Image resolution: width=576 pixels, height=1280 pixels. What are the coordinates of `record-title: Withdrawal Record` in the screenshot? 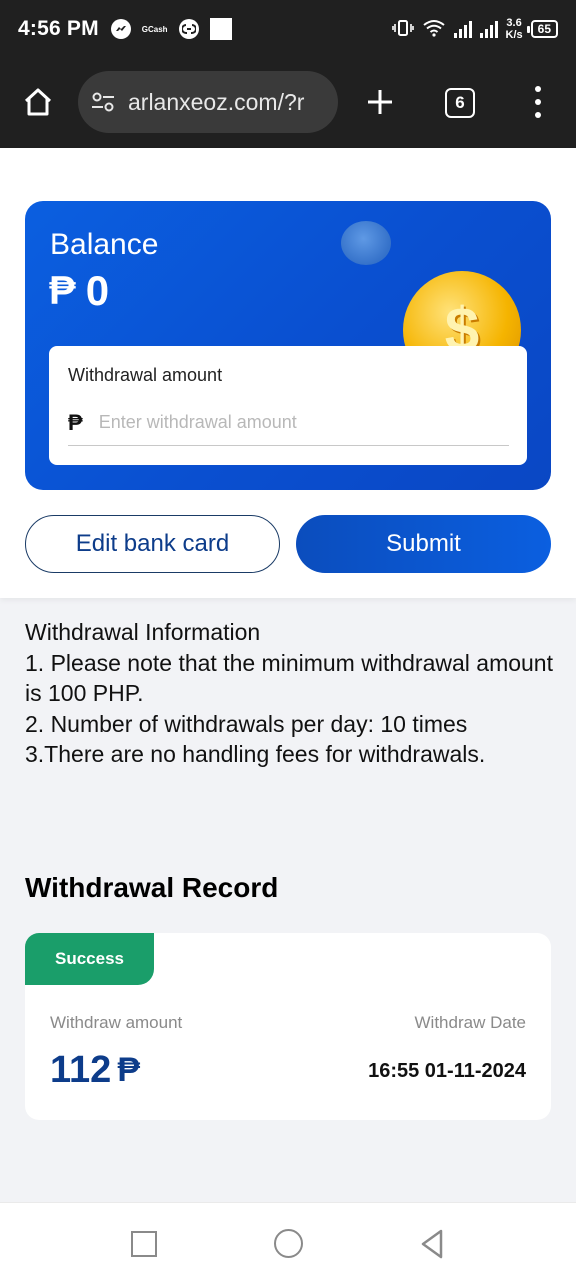 It's located at (152, 887).